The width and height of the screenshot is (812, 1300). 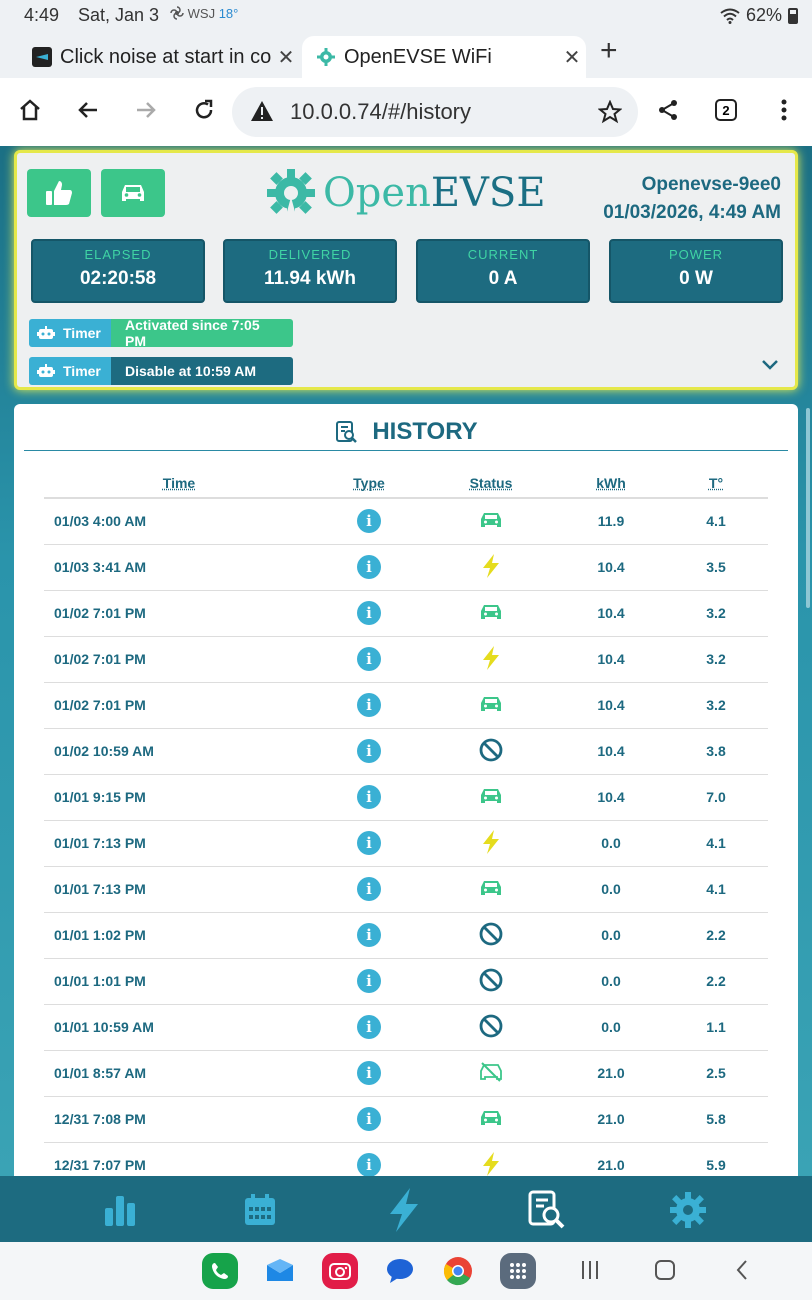 What do you see at coordinates (435, 112) in the screenshot?
I see `url-field: 10.0.0.74/#/history` at bounding box center [435, 112].